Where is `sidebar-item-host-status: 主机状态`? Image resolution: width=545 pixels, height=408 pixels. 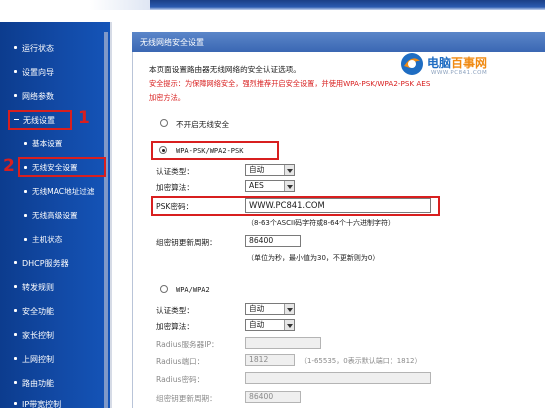
sidebar-item-host-status: 主机状态 is located at coordinates (43, 240).